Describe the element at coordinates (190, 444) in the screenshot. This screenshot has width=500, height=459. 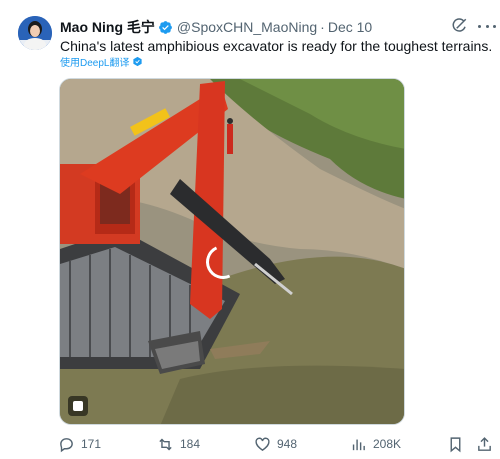
I see `repost-count: 184` at that location.